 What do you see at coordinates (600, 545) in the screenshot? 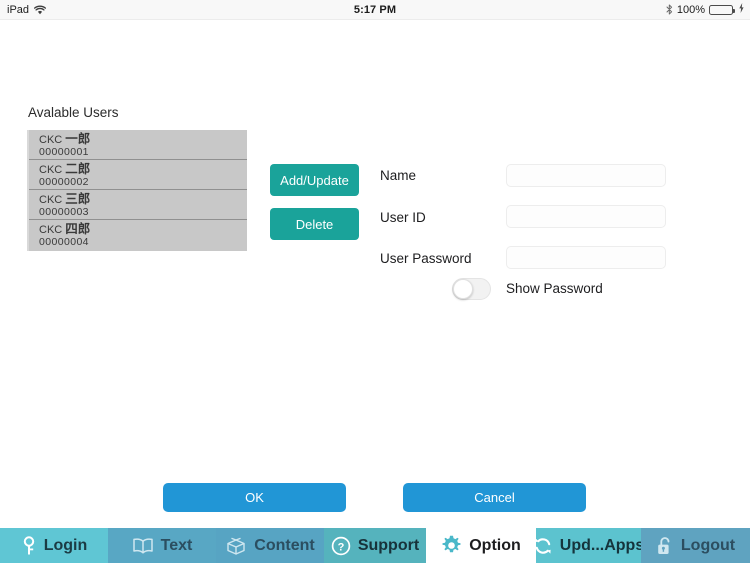
I see `tab-update-apps-label: Upd...Apps` at bounding box center [600, 545].